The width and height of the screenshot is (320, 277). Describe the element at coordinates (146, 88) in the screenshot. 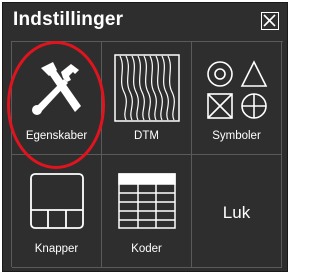

I see `dtm-icon` at that location.